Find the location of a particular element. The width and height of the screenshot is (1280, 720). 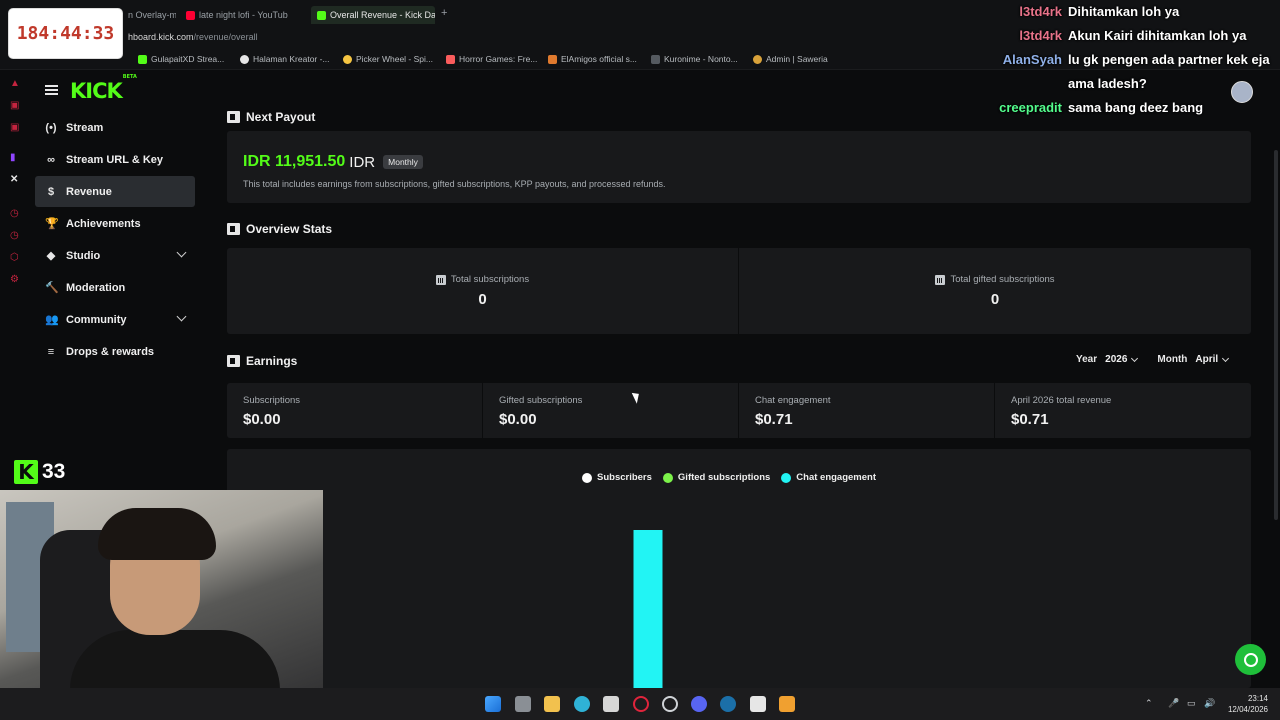

kick-logo: KICKBETA is located at coordinates (103, 88).